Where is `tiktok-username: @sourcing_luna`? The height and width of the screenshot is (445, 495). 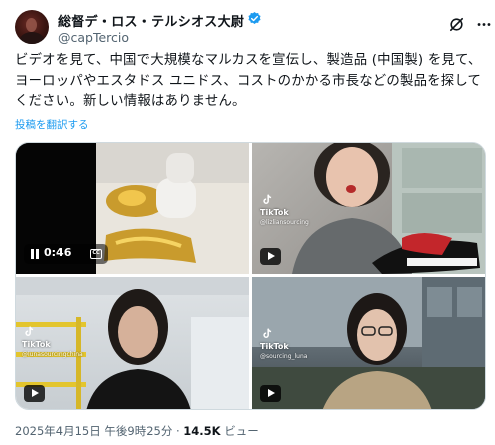 tiktok-username: @sourcing_luna is located at coordinates (284, 356).